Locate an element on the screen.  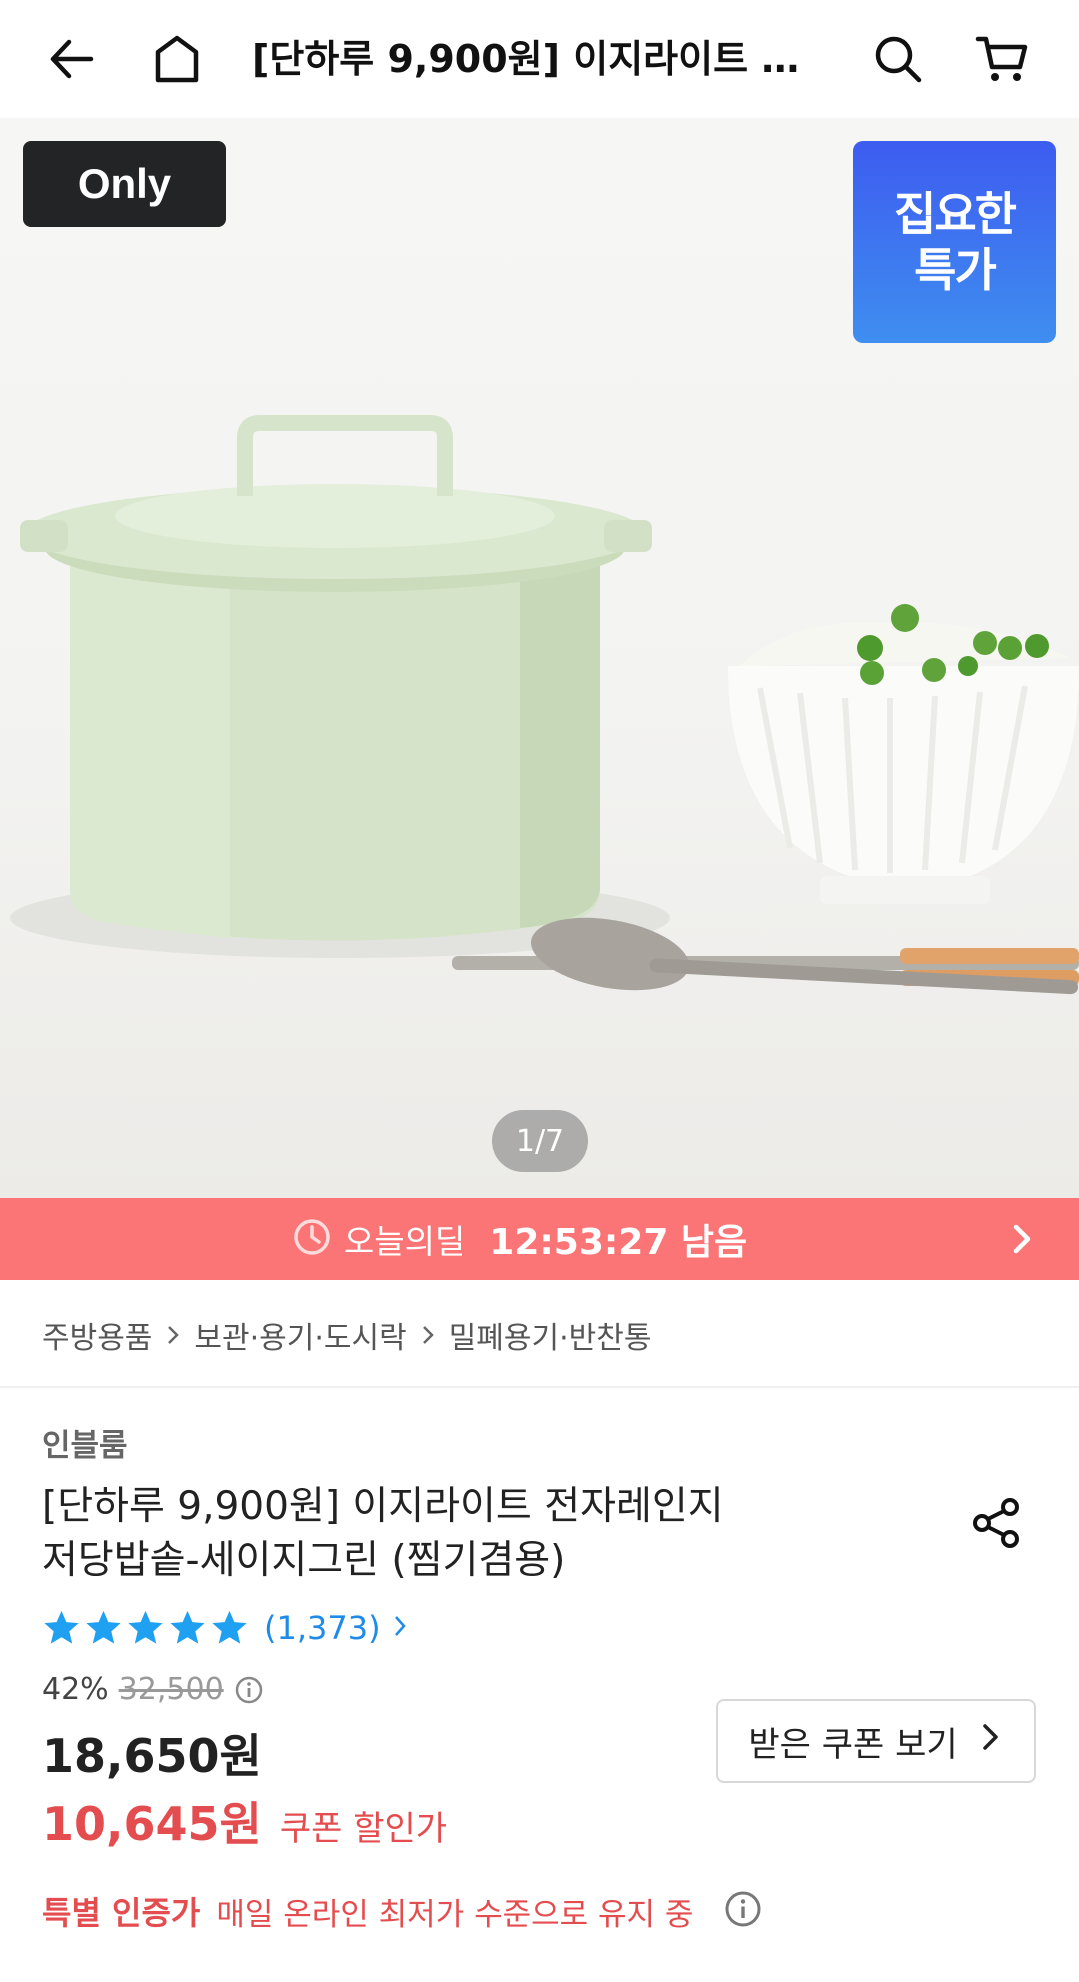
discount-row: 42% 32,500 is located at coordinates (153, 1689).